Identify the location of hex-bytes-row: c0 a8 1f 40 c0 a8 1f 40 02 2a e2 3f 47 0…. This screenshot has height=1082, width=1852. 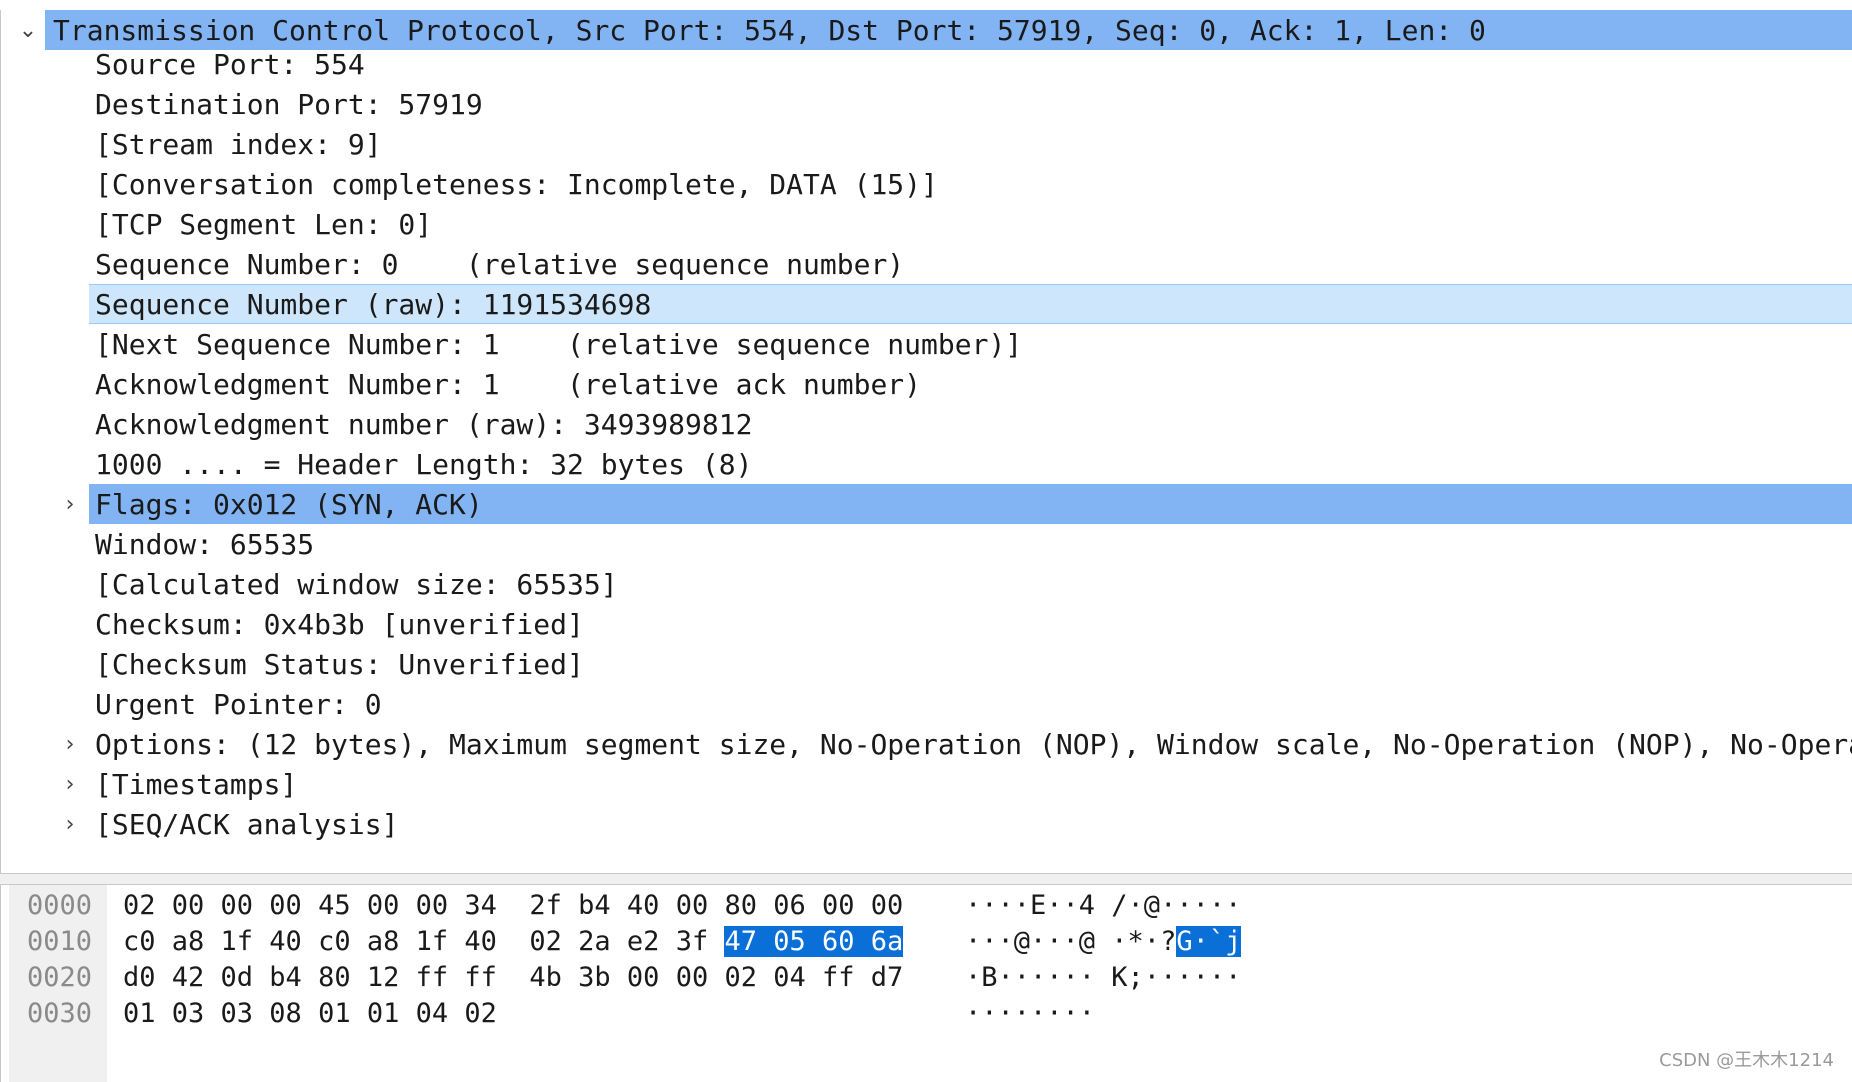
(513, 941).